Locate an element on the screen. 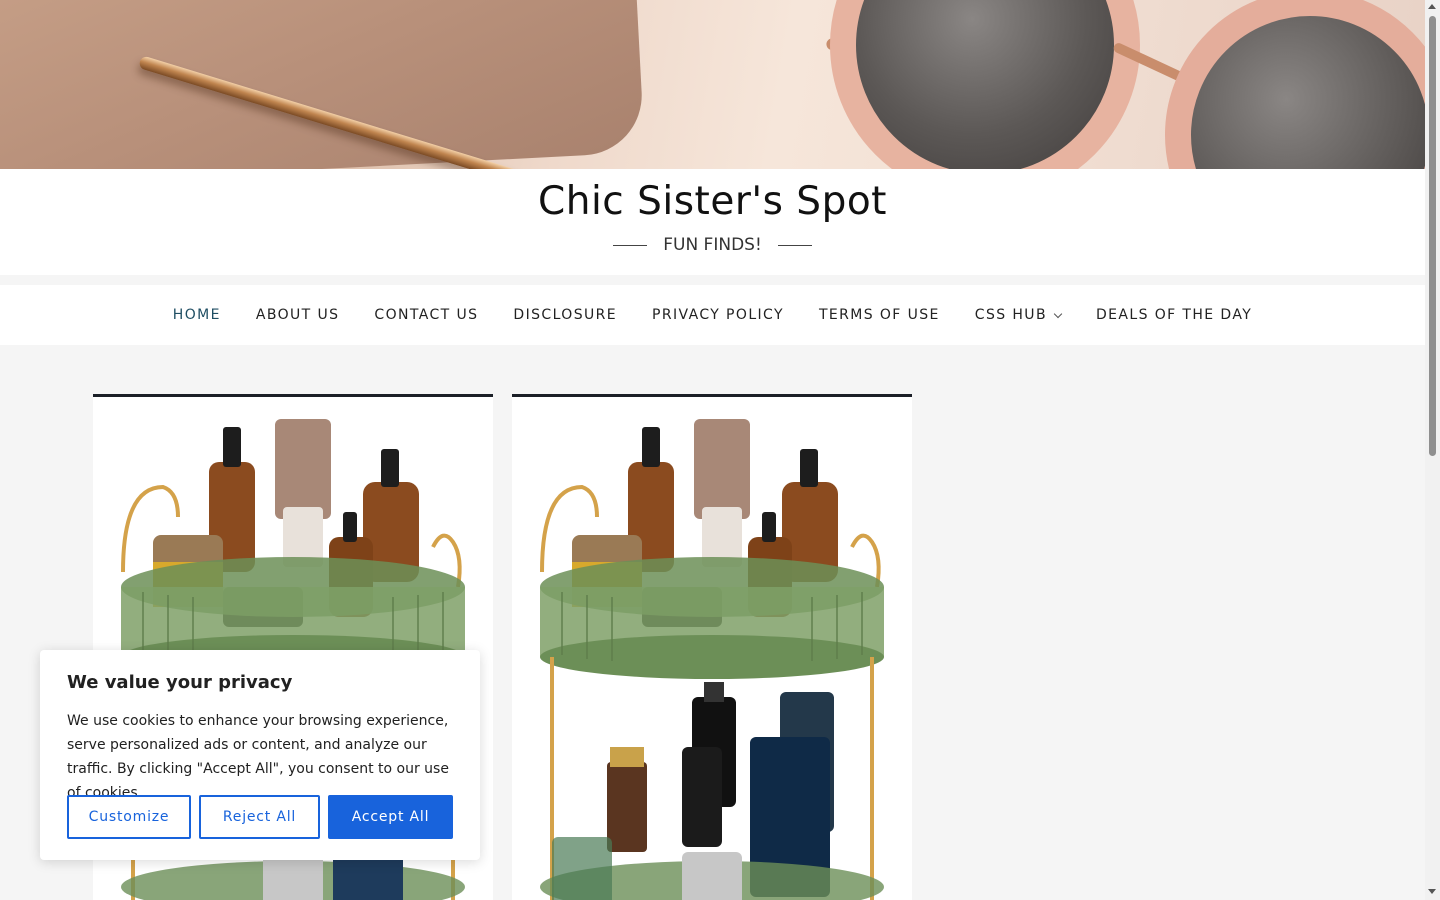 The height and width of the screenshot is (900, 1440). site-title: Chic Sister's Spot is located at coordinates (712, 201).